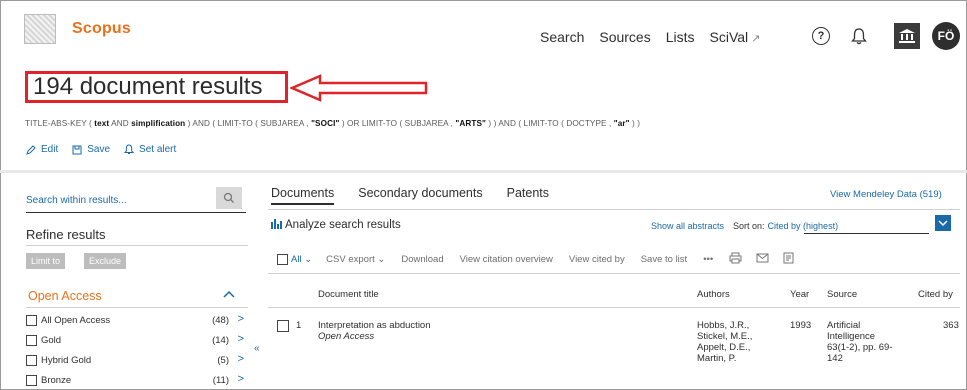  I want to click on print-icon, so click(735, 259).